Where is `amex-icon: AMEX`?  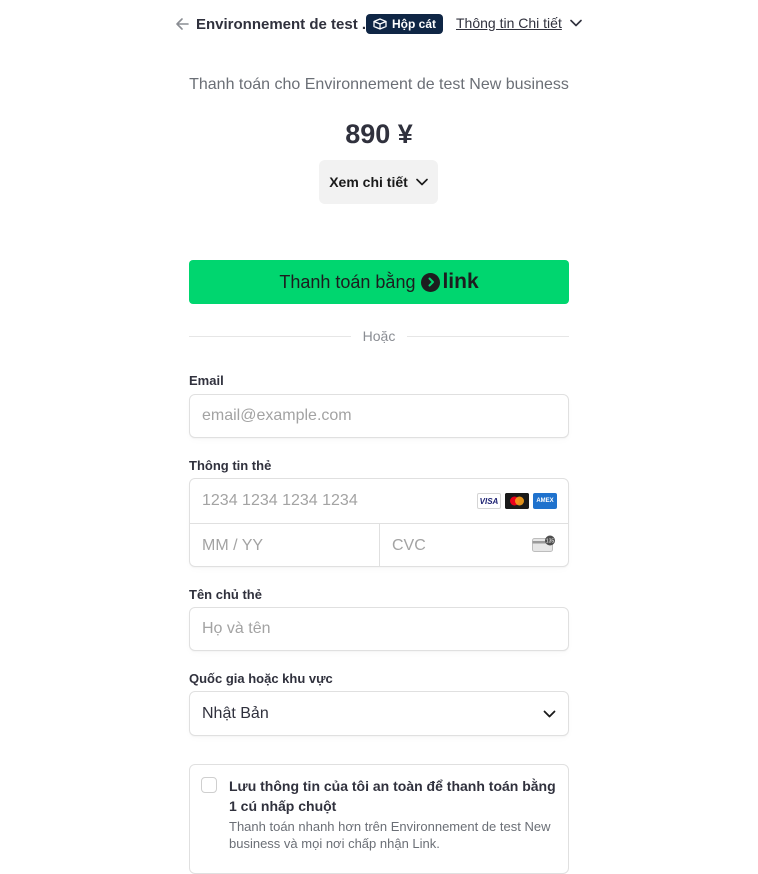
amex-icon: AMEX is located at coordinates (545, 501).